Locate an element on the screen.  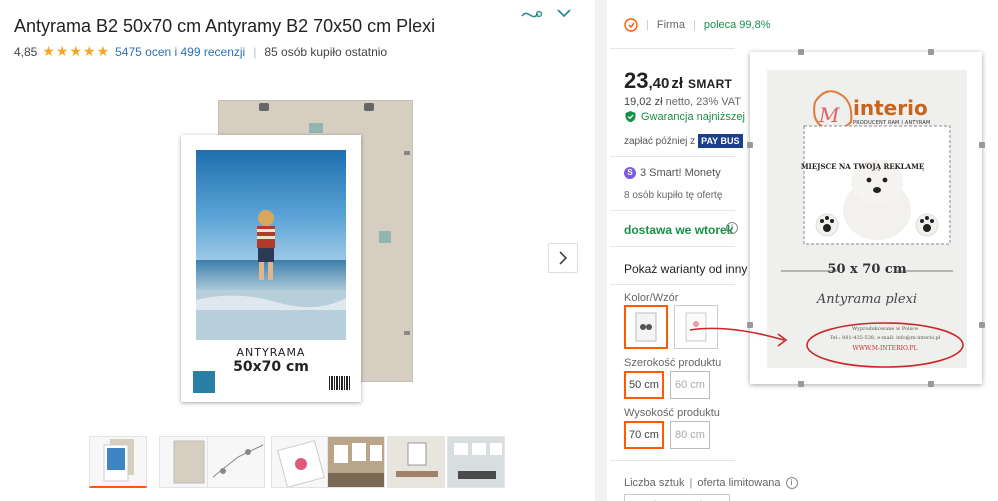
zoom-brand: interio is located at coordinates (890, 108).